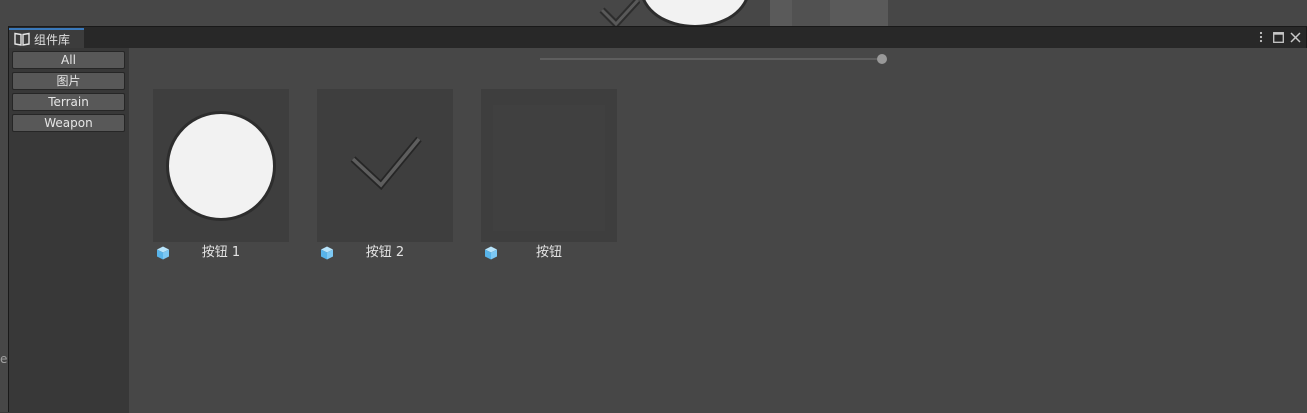 This screenshot has width=1307, height=413. Describe the element at coordinates (68, 81) in the screenshot. I see `category-button-images: 图片` at that location.